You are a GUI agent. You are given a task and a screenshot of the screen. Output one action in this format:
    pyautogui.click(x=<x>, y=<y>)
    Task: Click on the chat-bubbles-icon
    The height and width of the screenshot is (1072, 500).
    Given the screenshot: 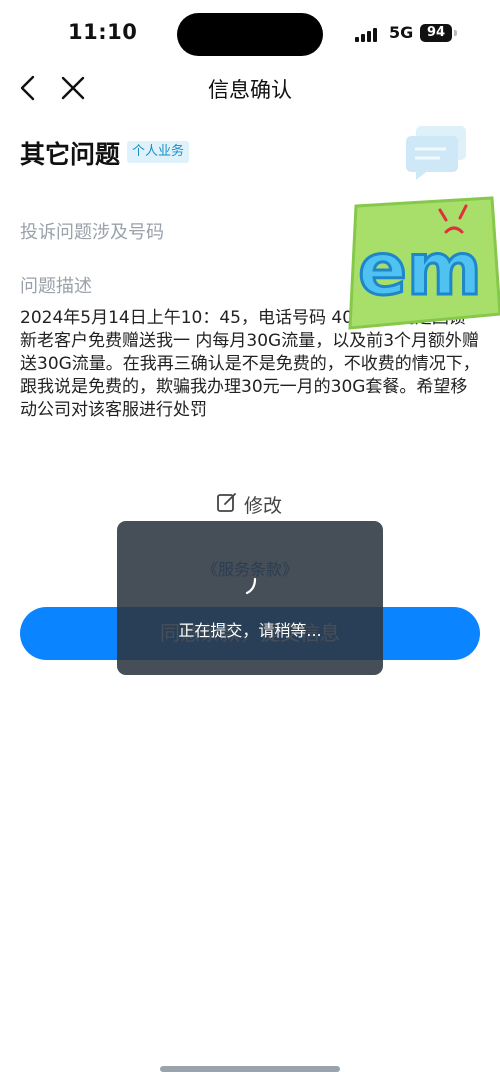 What is the action you would take?
    pyautogui.click(x=437, y=152)
    